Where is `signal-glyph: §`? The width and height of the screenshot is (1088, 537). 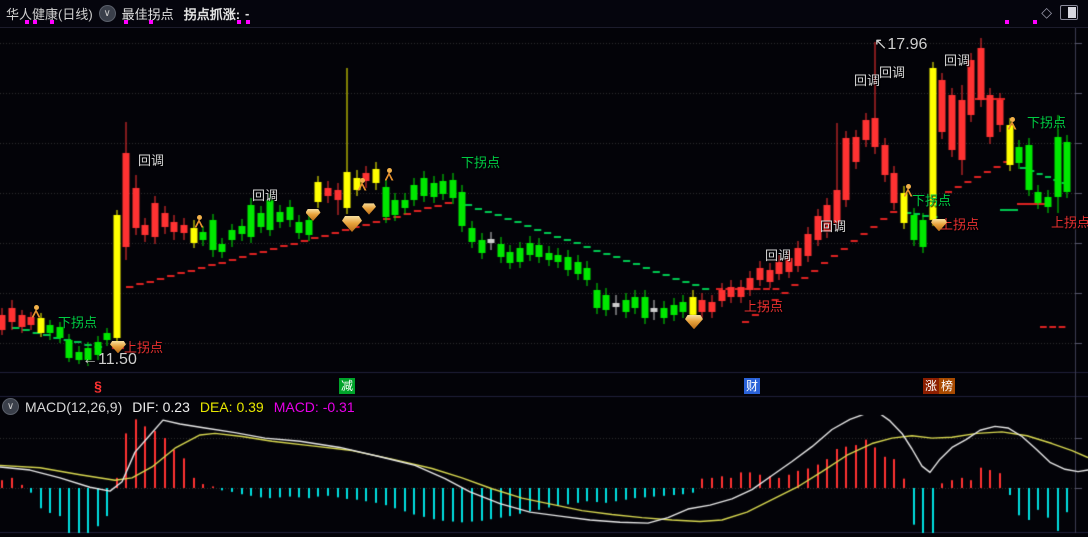
signal-glyph: § is located at coordinates (98, 386).